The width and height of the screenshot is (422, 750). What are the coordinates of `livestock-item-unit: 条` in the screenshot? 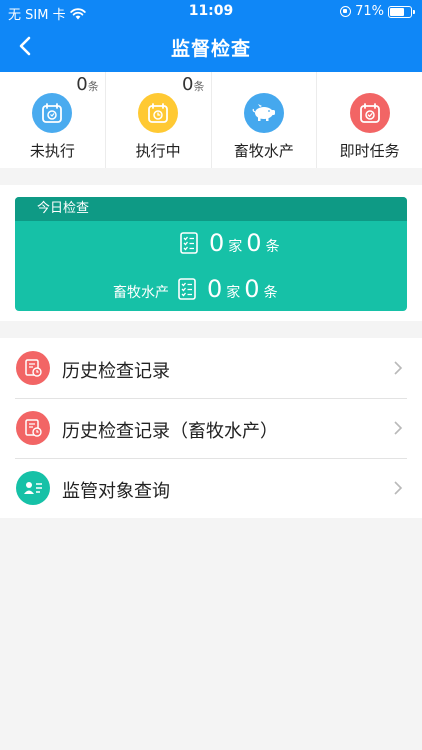 It's located at (270, 293).